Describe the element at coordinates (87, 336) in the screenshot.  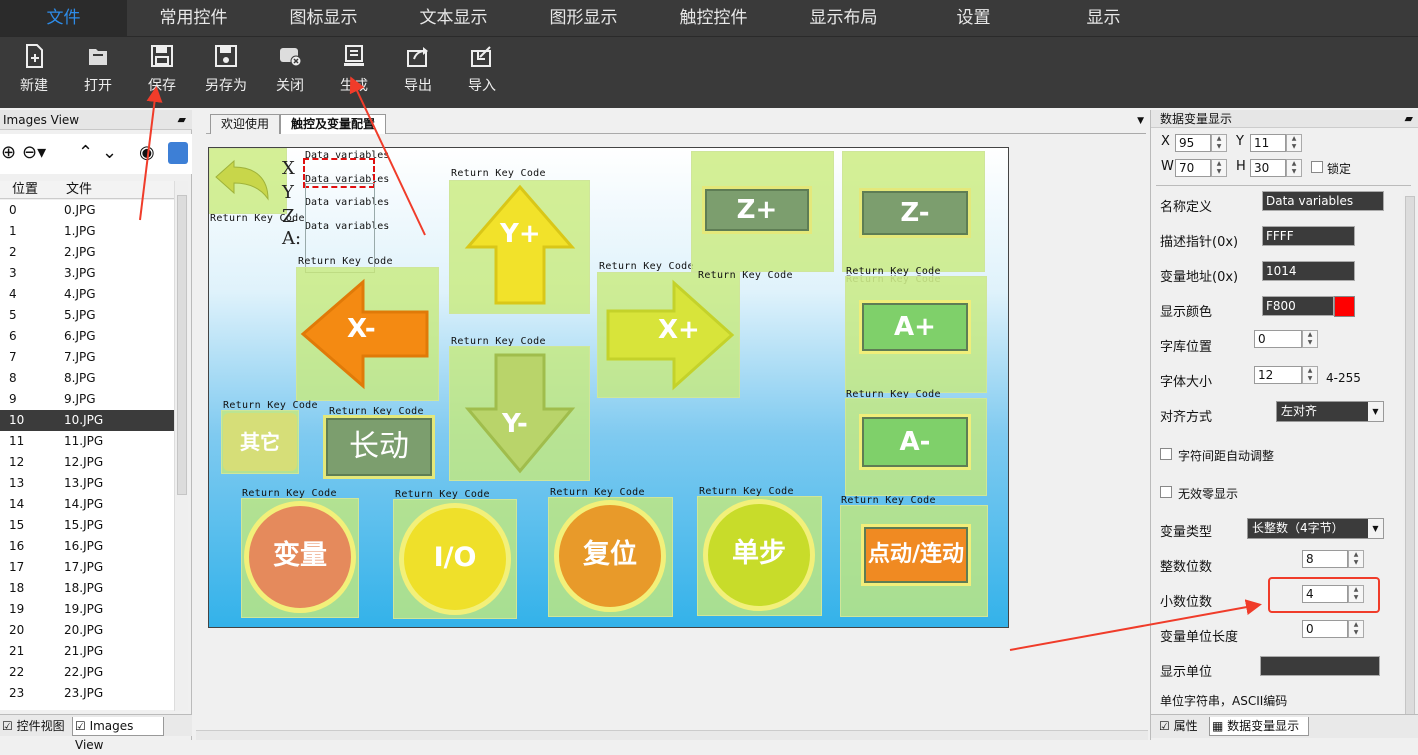
I see `list-item: 6 6.JPG` at that location.